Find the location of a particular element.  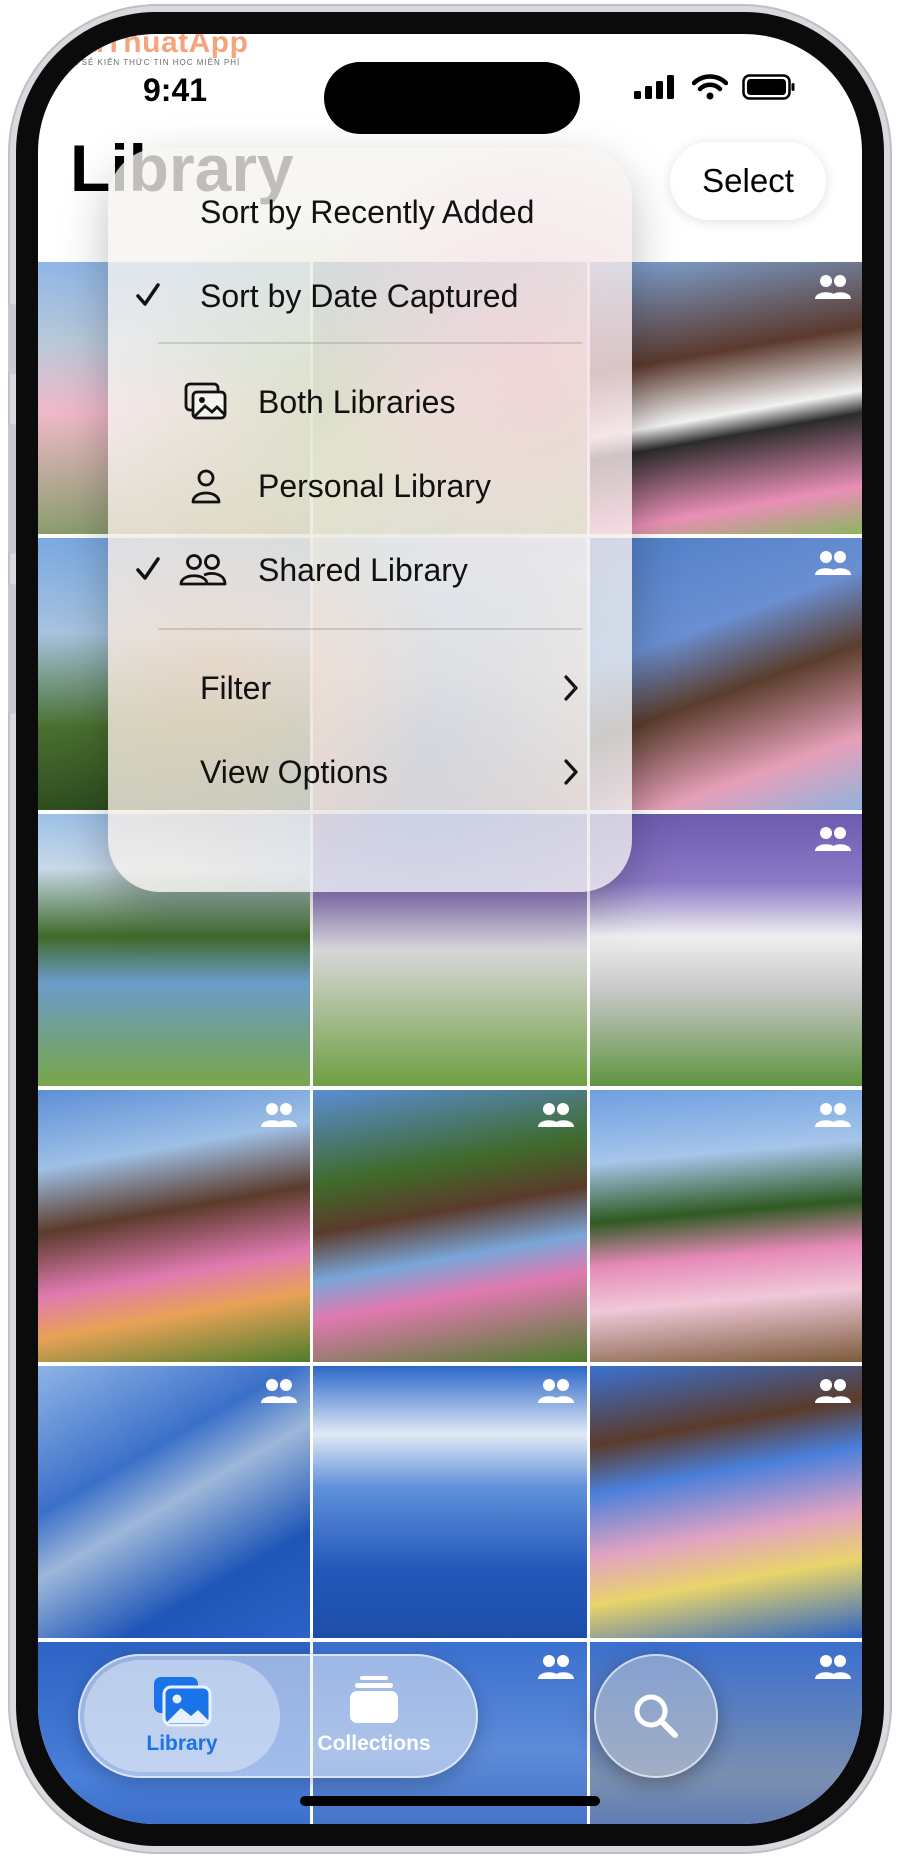

menu-item-label: Sort by Recently Added is located at coordinates (367, 211).